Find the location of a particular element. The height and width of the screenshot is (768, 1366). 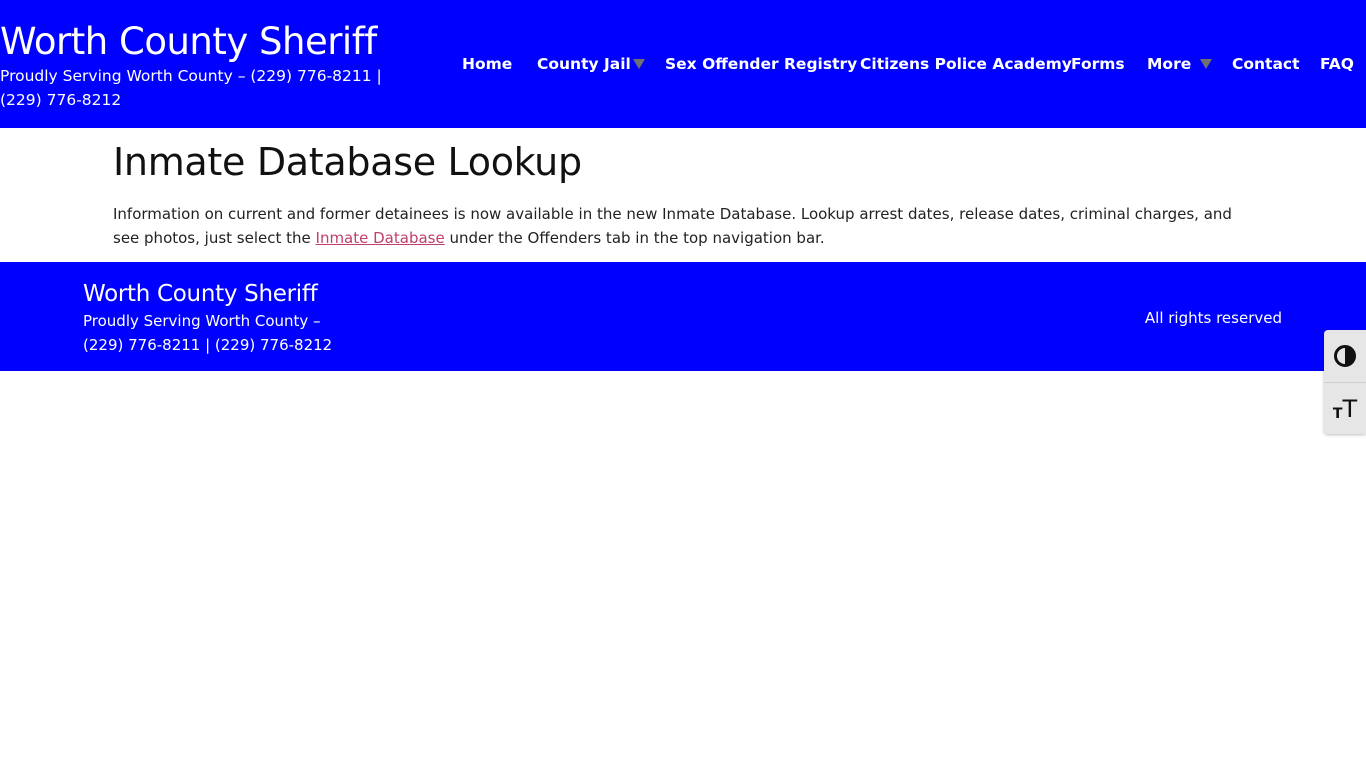

footer-tagline-line2: (229) 776-8211 | (229) 776-8212 is located at coordinates (208, 345).